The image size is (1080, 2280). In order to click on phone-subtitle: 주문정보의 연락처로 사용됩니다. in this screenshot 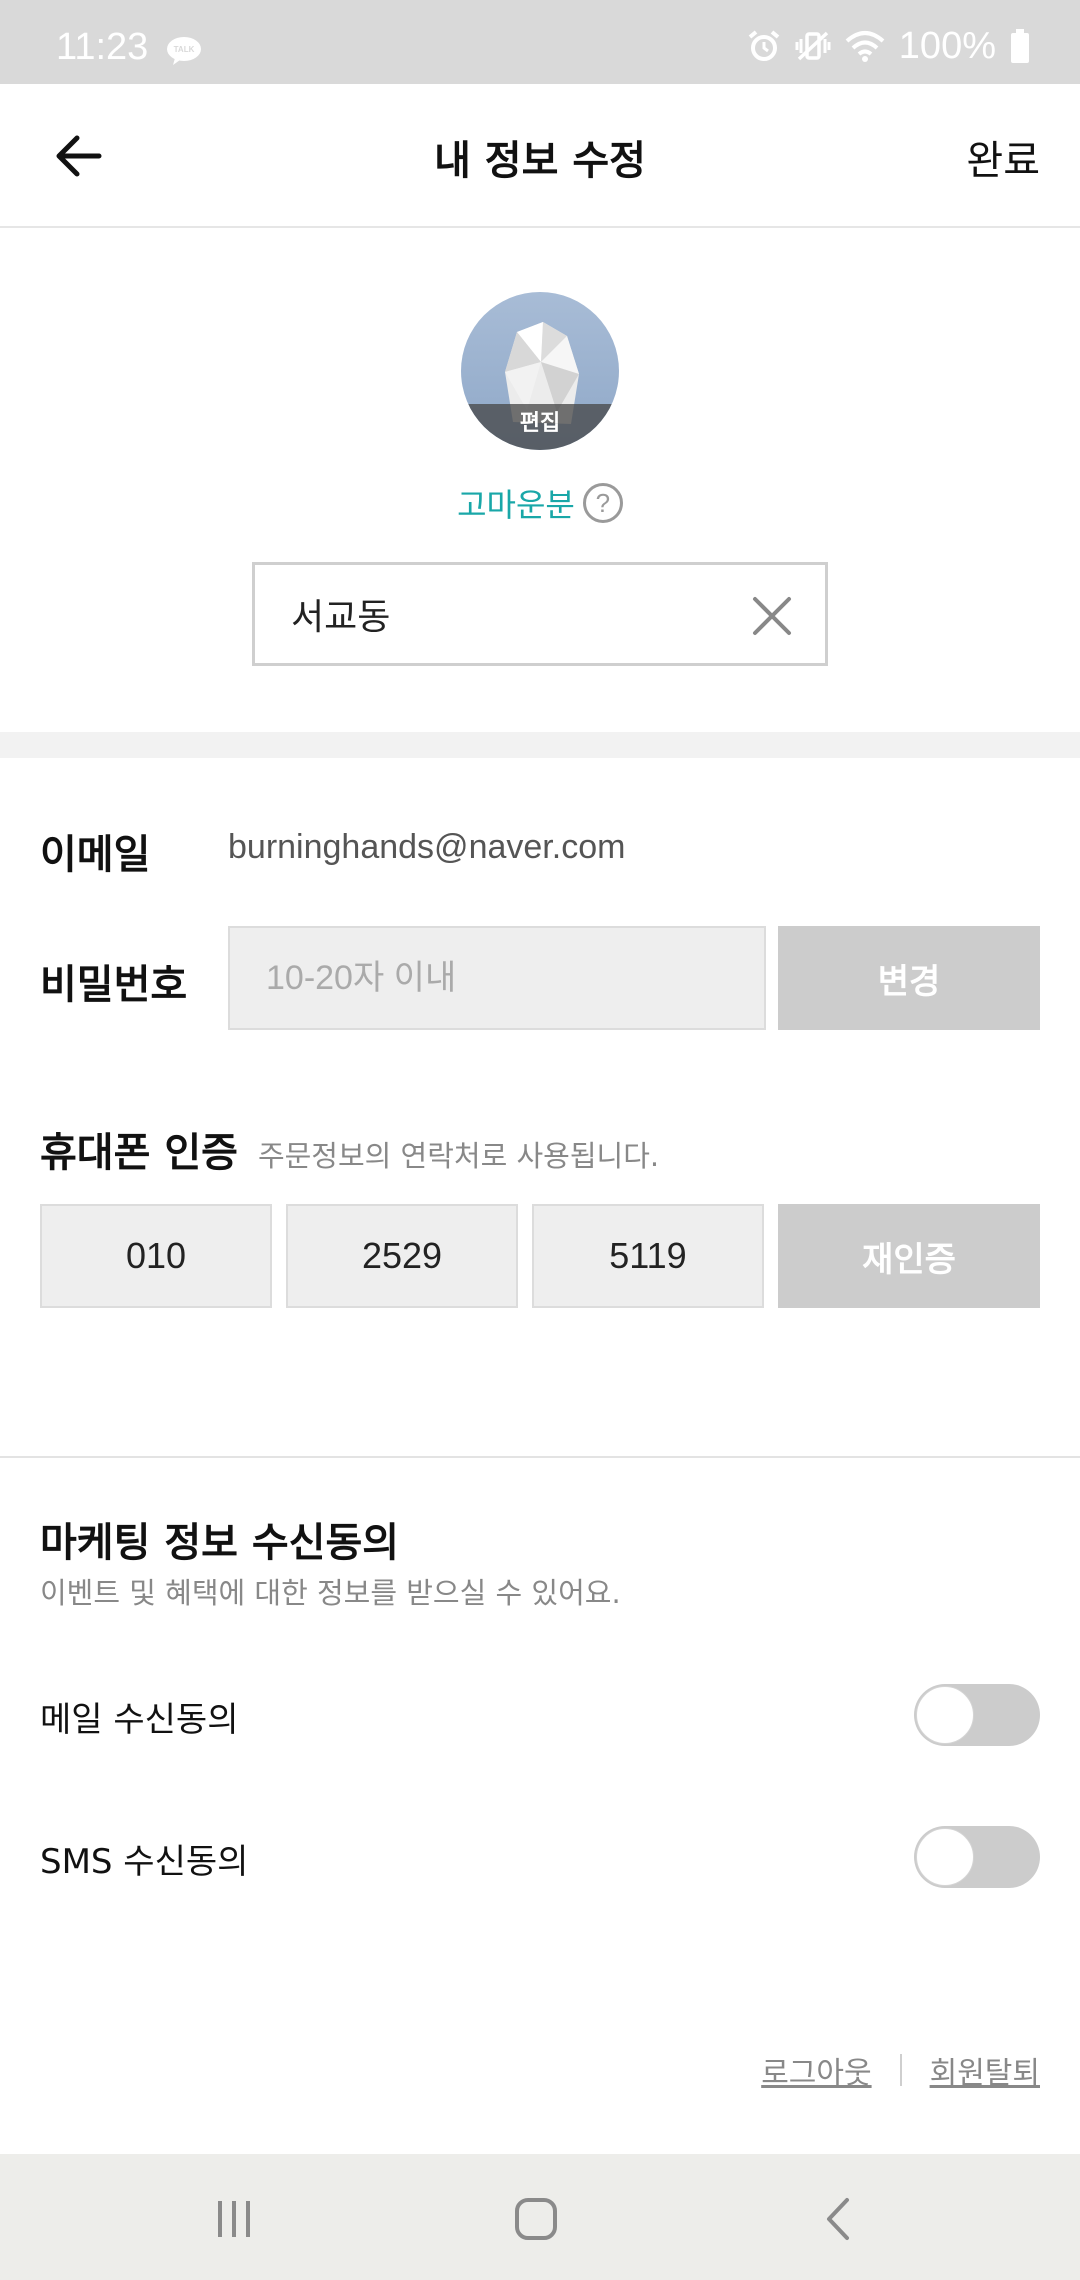, I will do `click(458, 1156)`.